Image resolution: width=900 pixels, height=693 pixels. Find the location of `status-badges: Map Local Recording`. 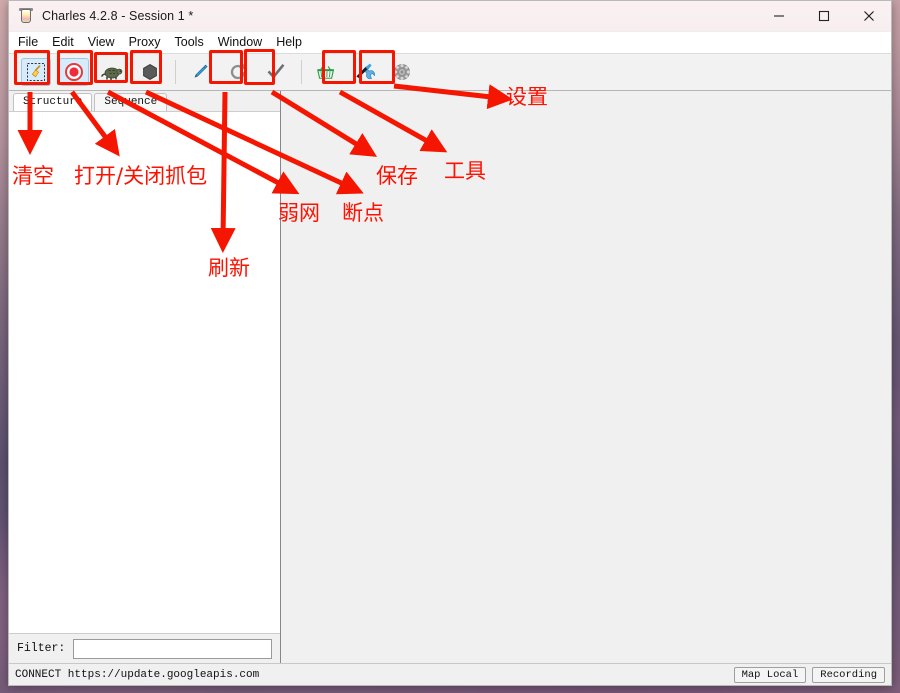

status-badges: Map Local Recording is located at coordinates (809, 674).